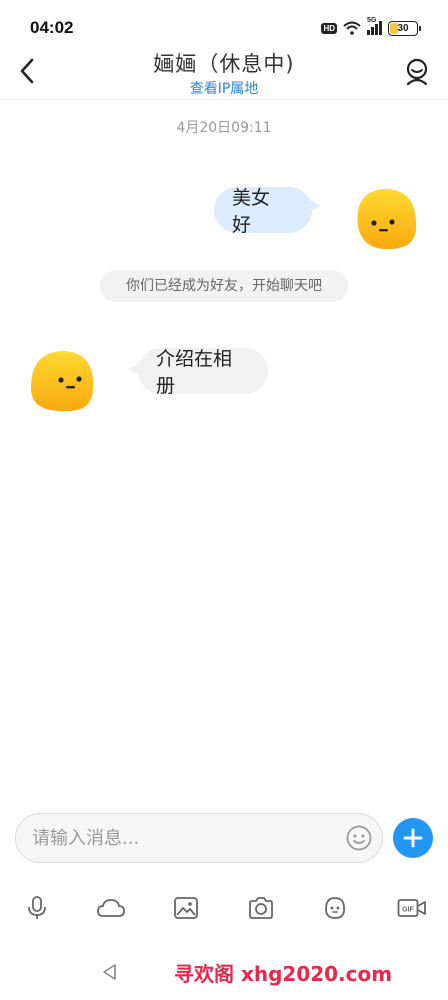 This screenshot has height=1000, width=448. I want to click on gif-video-icon: GIF, so click(411, 908).